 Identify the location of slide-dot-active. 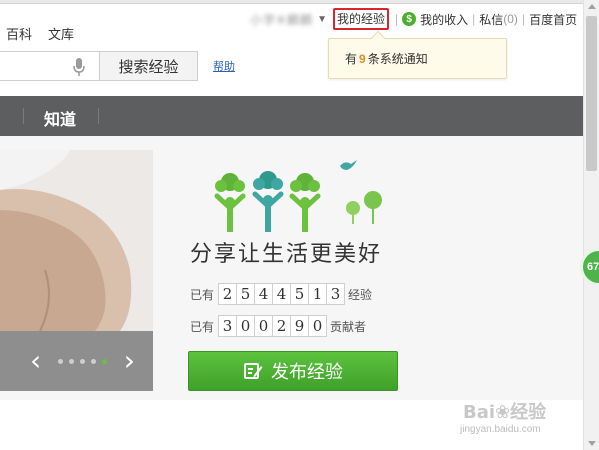
(104, 361).